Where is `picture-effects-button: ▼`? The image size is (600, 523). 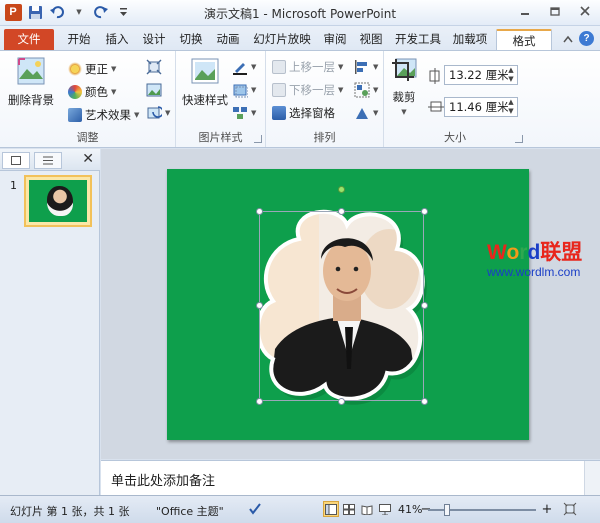
picture-effects-button: ▼ is located at coordinates (244, 90).